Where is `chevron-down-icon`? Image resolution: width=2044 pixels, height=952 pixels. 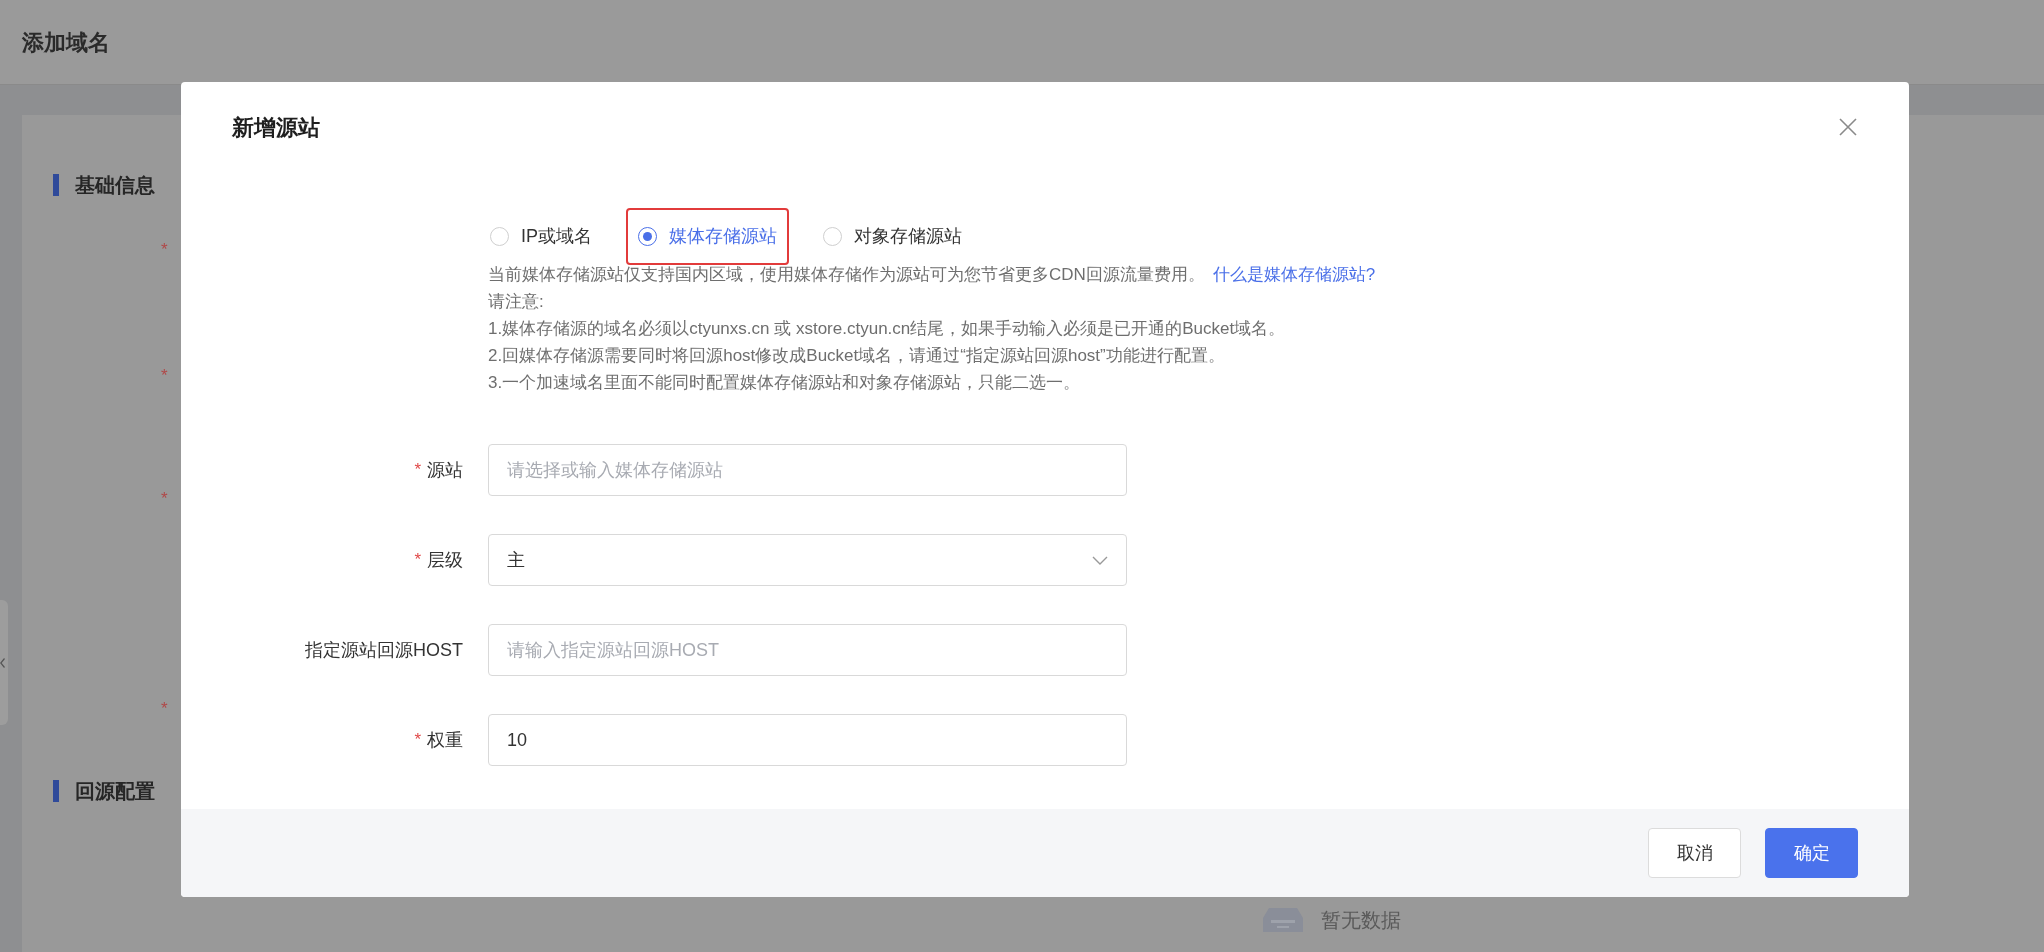 chevron-down-icon is located at coordinates (1100, 560).